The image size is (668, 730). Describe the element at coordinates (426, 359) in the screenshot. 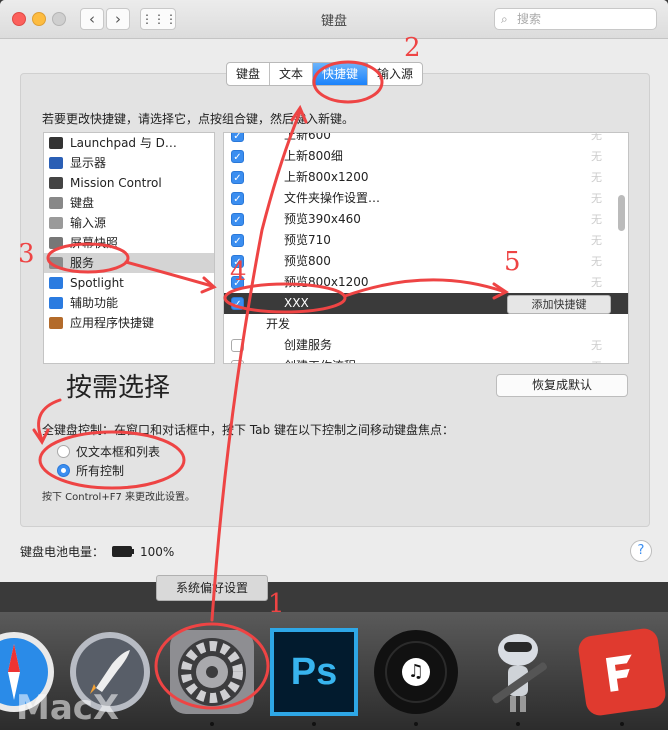

I see `shortcut-row: 创建工作流程 无` at that location.